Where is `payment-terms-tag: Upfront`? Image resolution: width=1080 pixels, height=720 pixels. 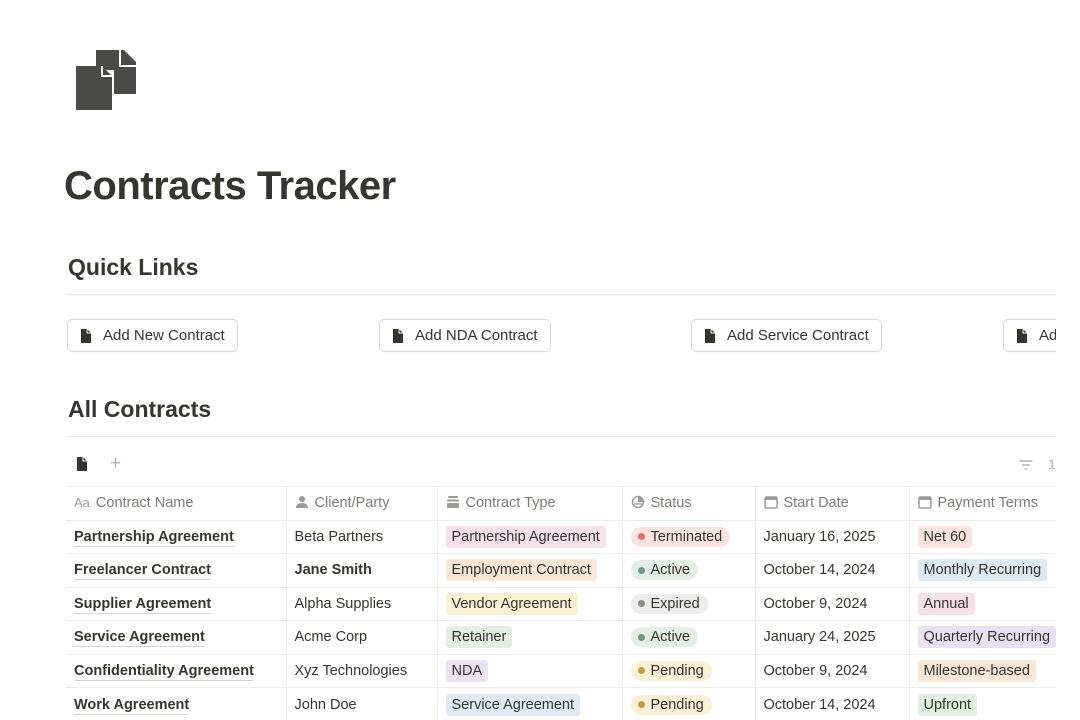
payment-terms-tag: Upfront is located at coordinates (947, 704).